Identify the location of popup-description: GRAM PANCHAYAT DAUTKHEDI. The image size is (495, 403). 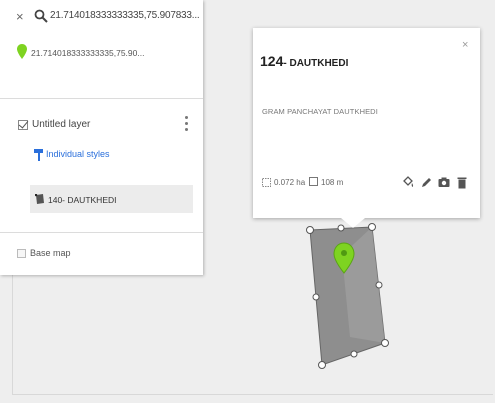
(320, 111).